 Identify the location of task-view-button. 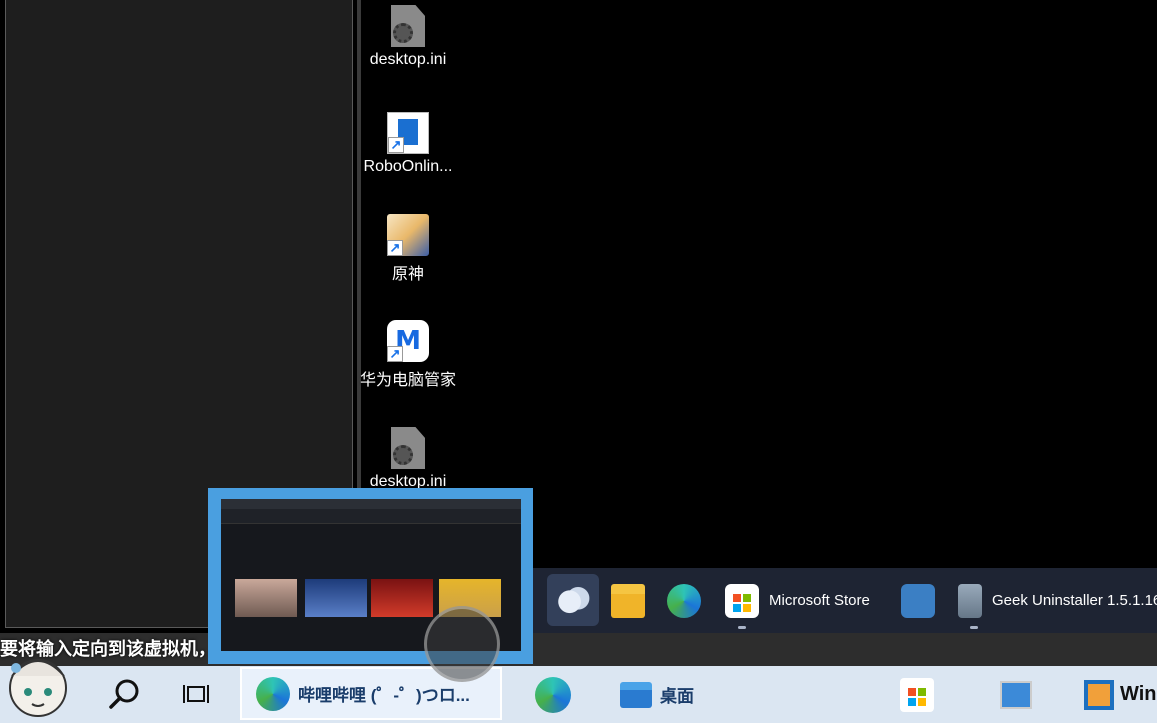
(197, 694).